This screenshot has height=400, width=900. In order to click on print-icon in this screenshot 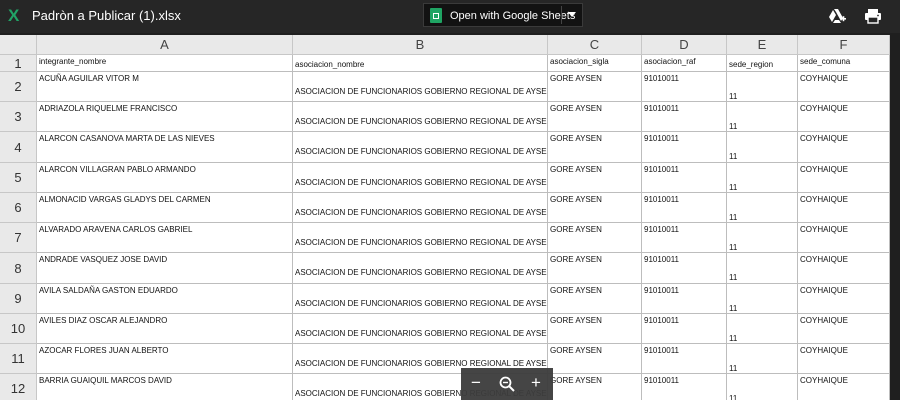, I will do `click(873, 16)`.